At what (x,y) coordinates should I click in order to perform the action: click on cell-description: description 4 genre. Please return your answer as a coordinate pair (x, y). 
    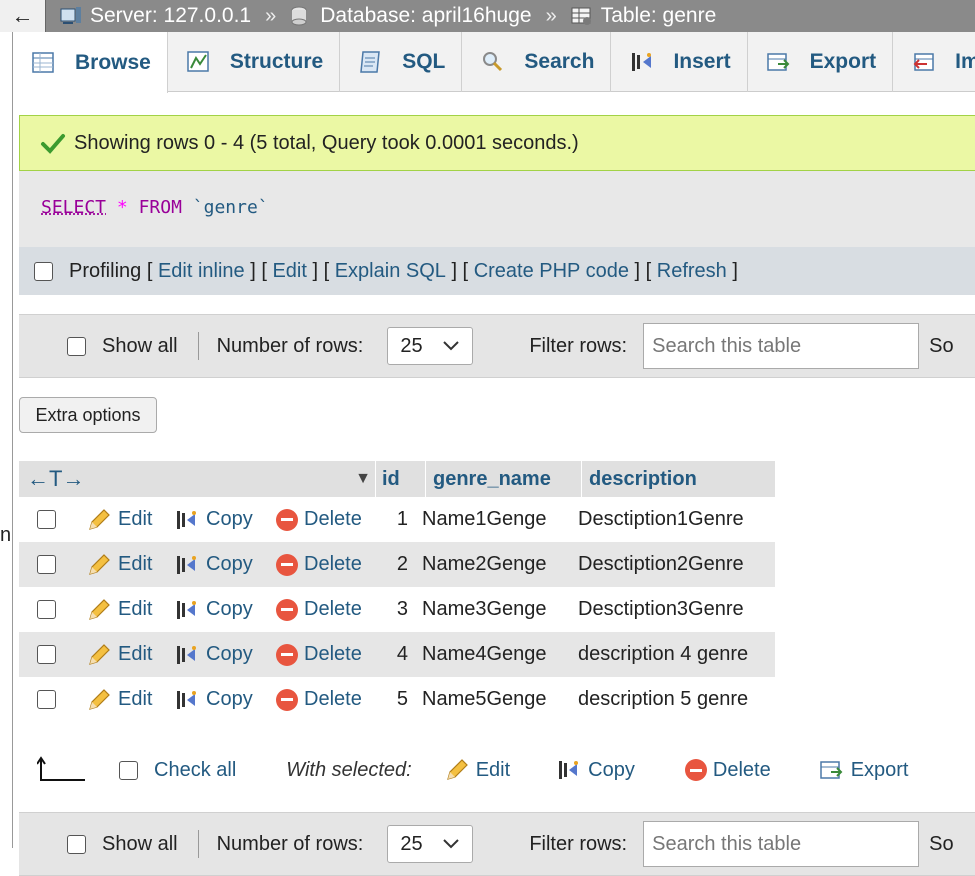
    Looking at the image, I should click on (663, 654).